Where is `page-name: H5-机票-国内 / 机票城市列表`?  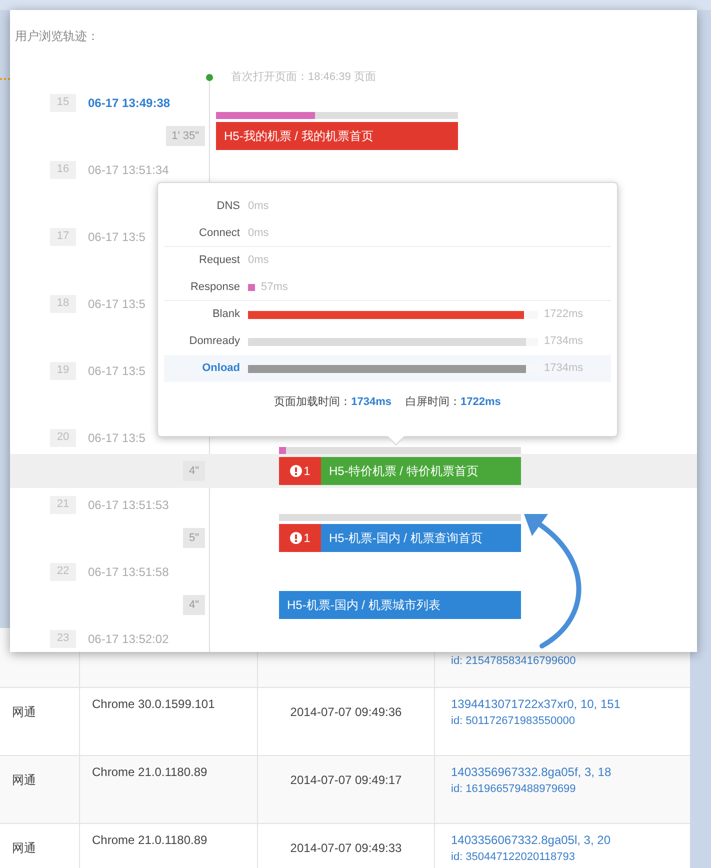 page-name: H5-机票-国内 / 机票城市列表 is located at coordinates (364, 605).